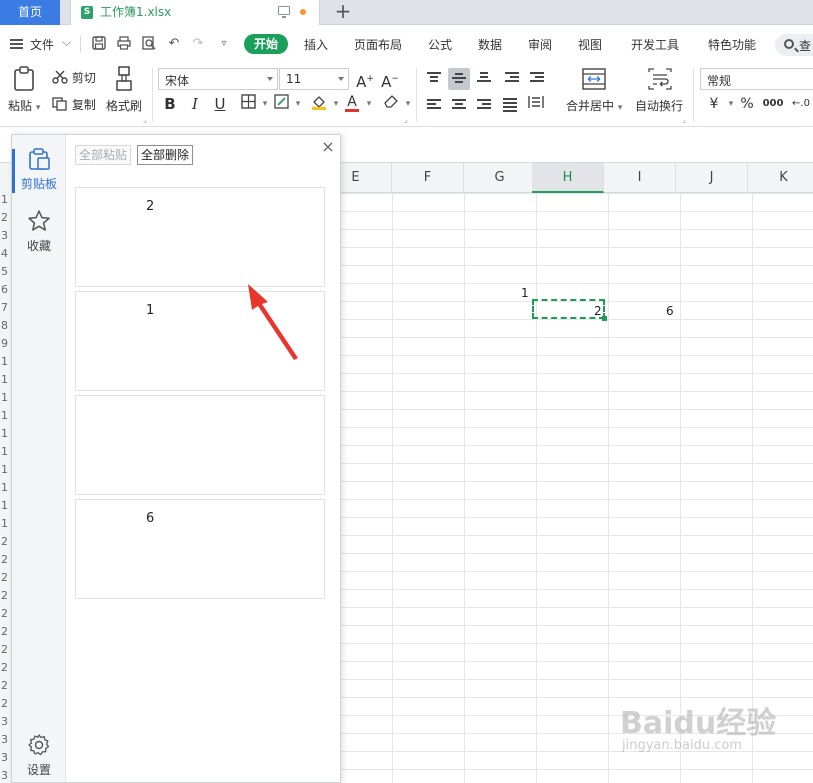 Image resolution: width=813 pixels, height=783 pixels. What do you see at coordinates (124, 105) in the screenshot?
I see `format-painter-label: 格式刷` at bounding box center [124, 105].